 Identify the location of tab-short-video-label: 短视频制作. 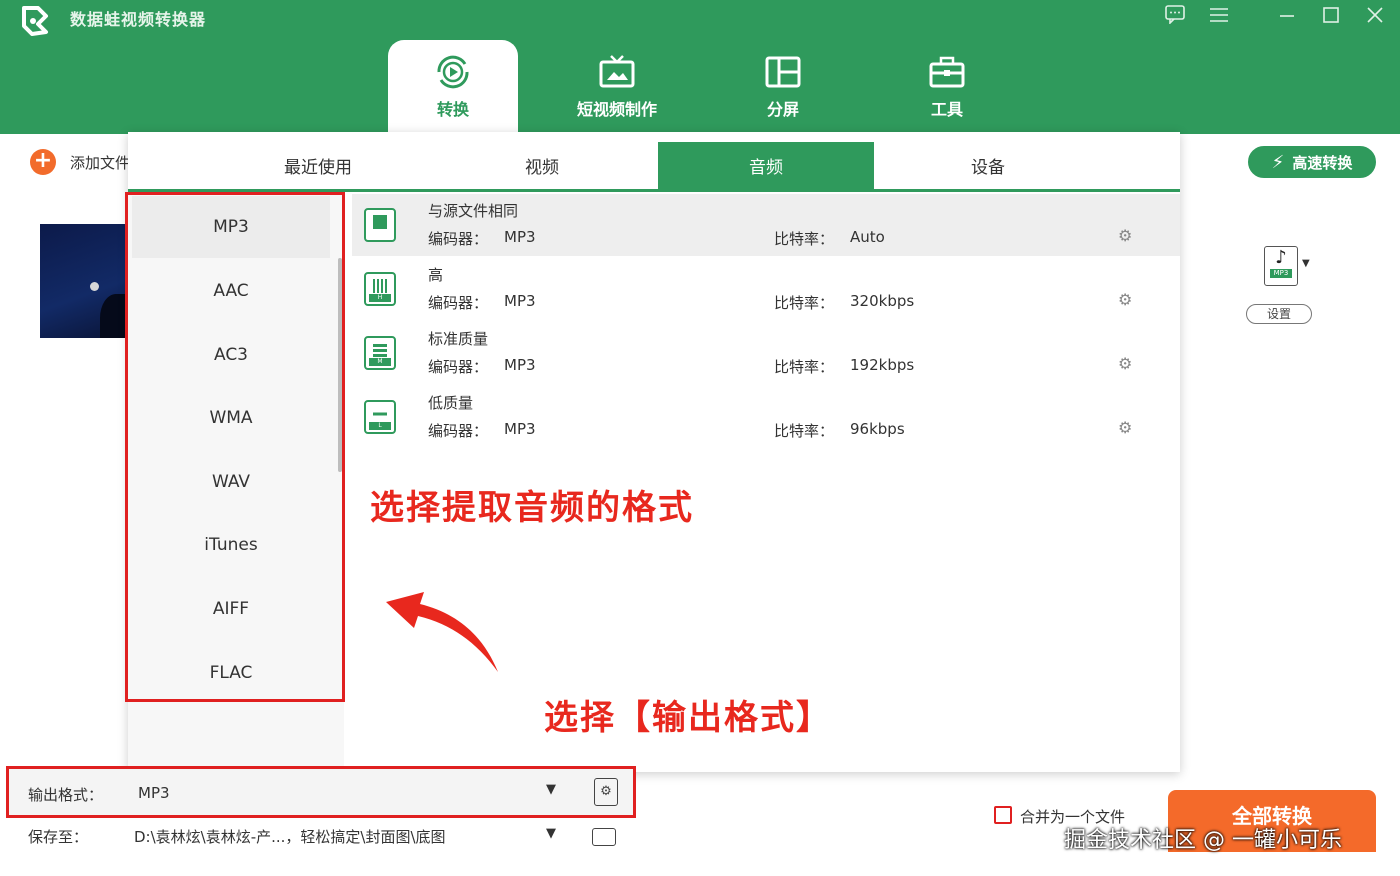
(616, 109).